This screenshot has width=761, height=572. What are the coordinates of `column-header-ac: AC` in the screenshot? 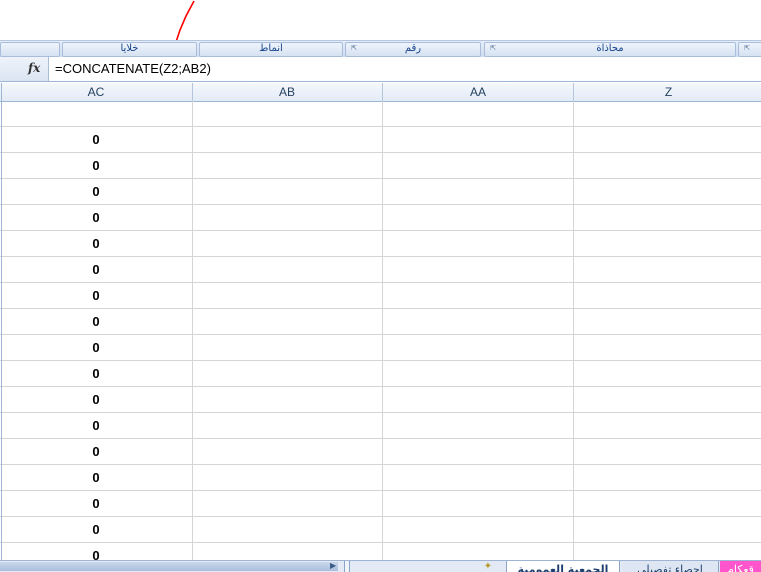 It's located at (96, 92).